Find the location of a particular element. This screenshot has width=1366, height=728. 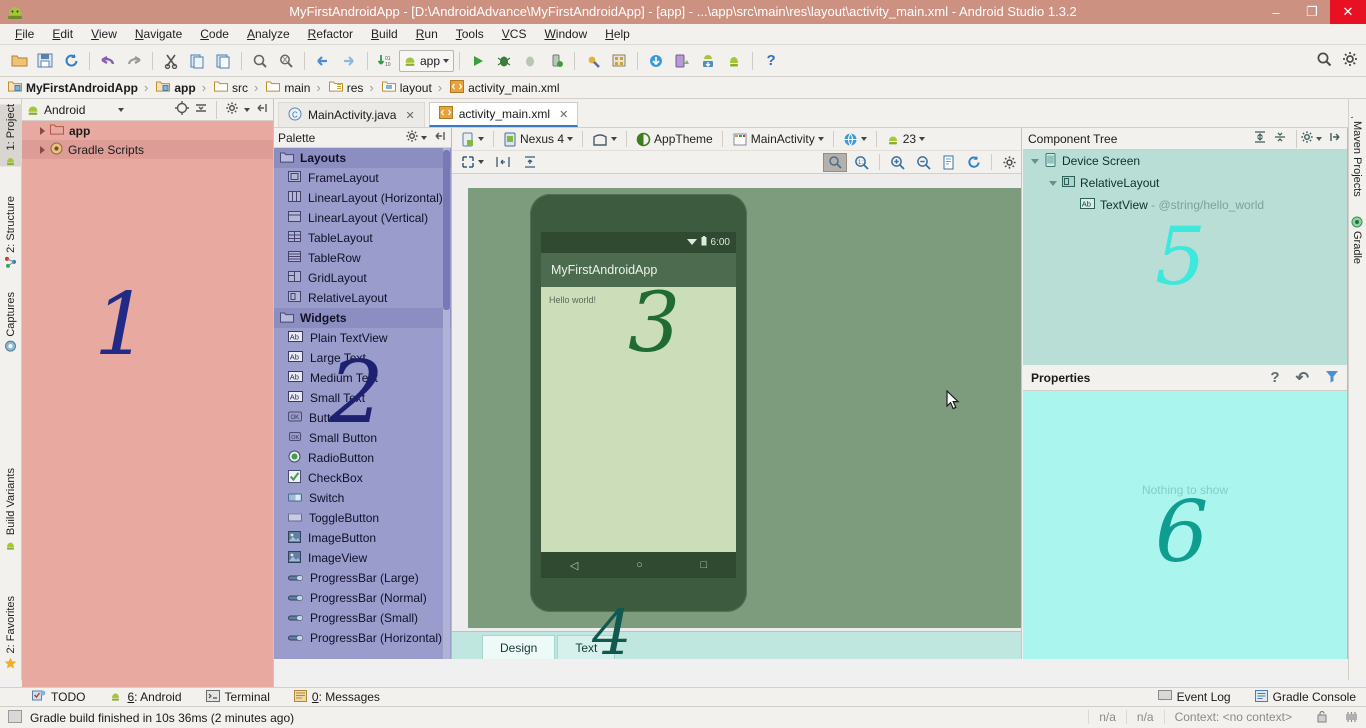

breadcrumb-item-myfirstandroidapp: MyFirstAndroidApp › is located at coordinates (82, 87).